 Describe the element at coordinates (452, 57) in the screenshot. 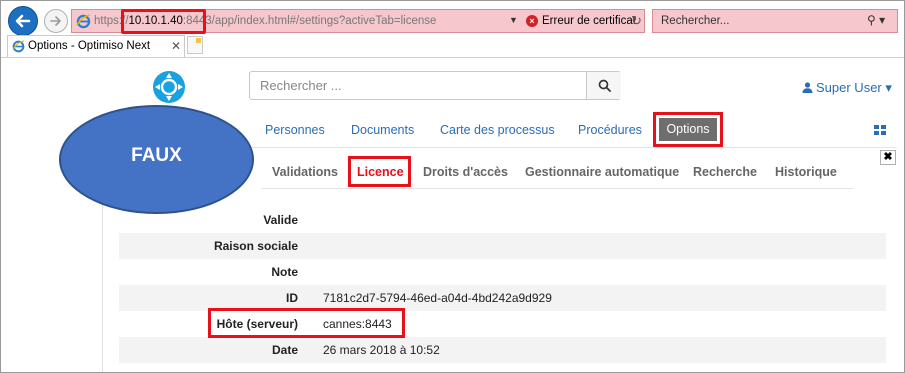

I see `chrome-divider` at that location.